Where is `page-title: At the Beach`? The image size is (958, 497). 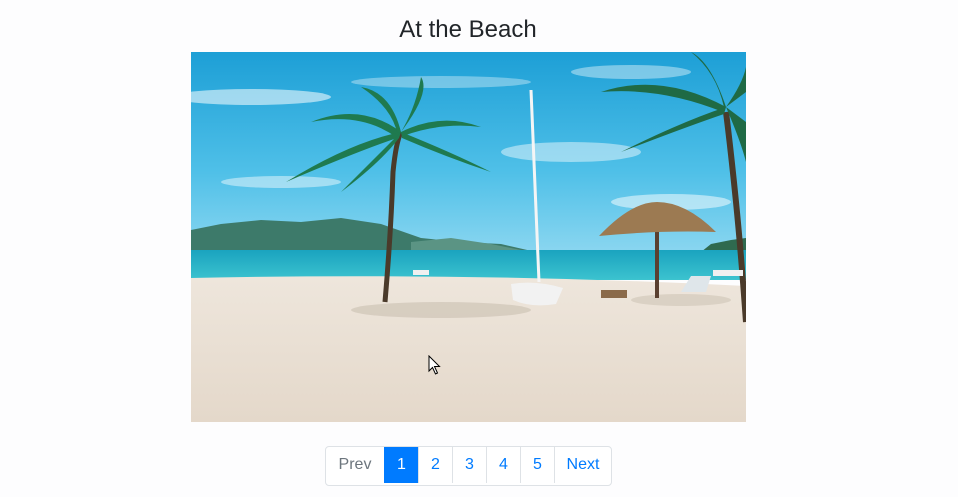 page-title: At the Beach is located at coordinates (468, 29).